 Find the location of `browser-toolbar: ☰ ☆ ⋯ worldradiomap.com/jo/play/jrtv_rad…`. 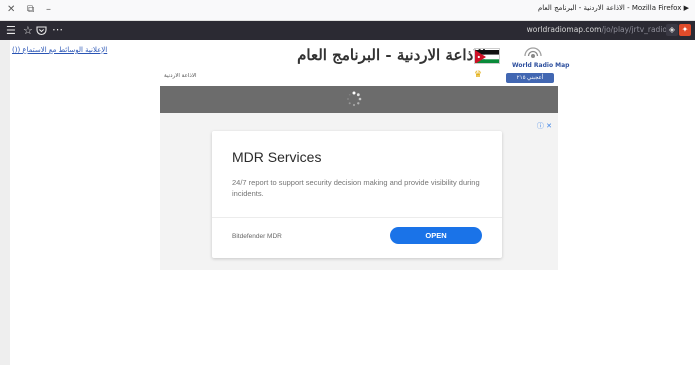

browser-toolbar: ☰ ☆ ⋯ worldradiomap.com/jo/play/jrtv_rad… is located at coordinates (347, 30).